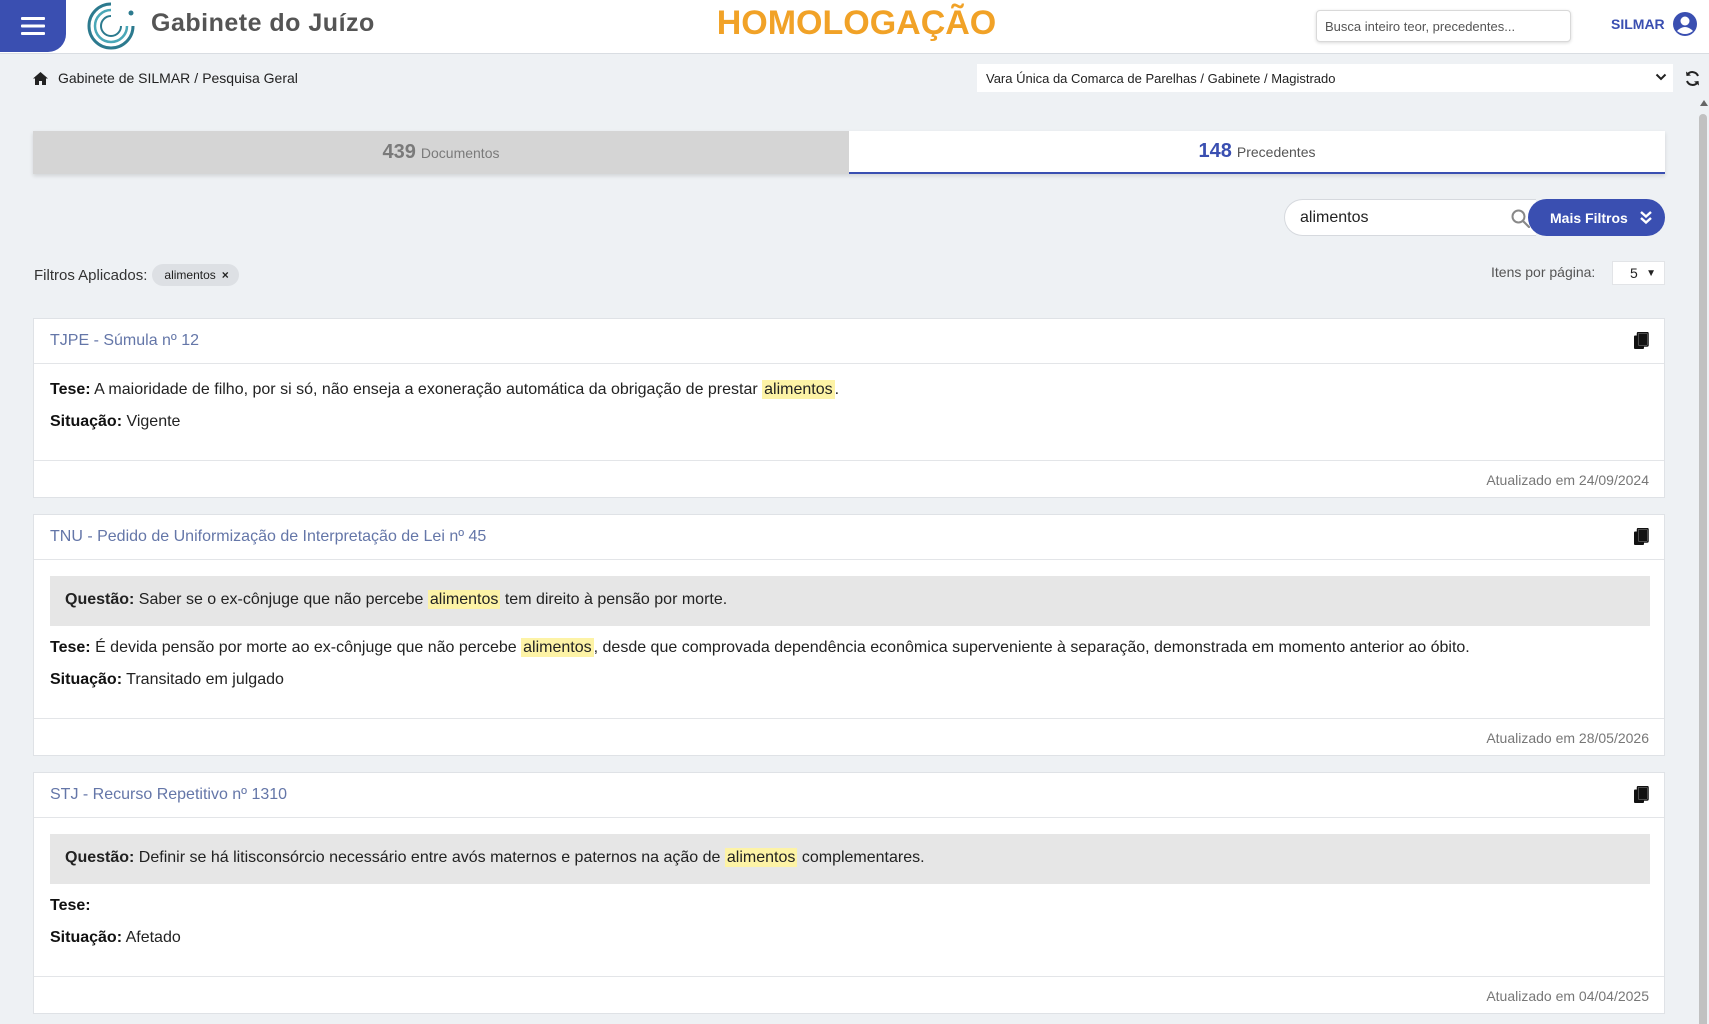 Image resolution: width=1709 pixels, height=1024 pixels. I want to click on applied-filters: Filtros Aplicados: alimentos ×, so click(136, 275).